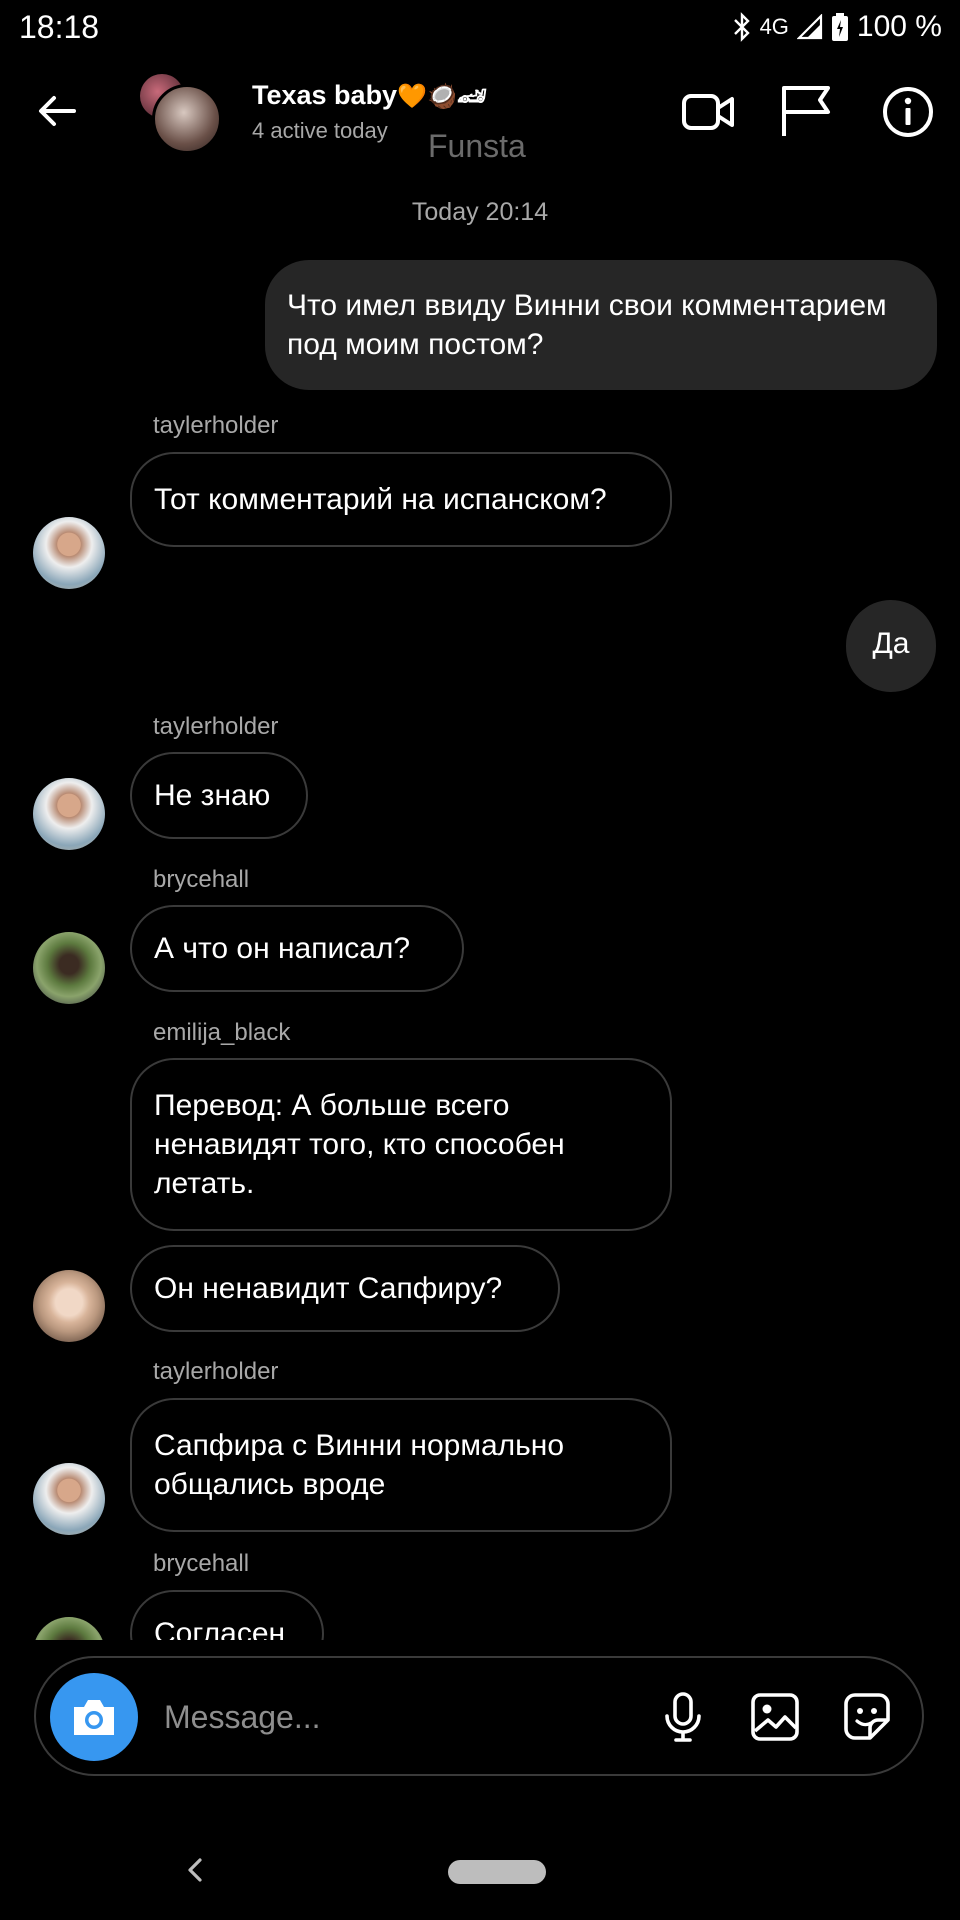  I want to click on message-bubble-incoming: Согласен, so click(227, 1615).